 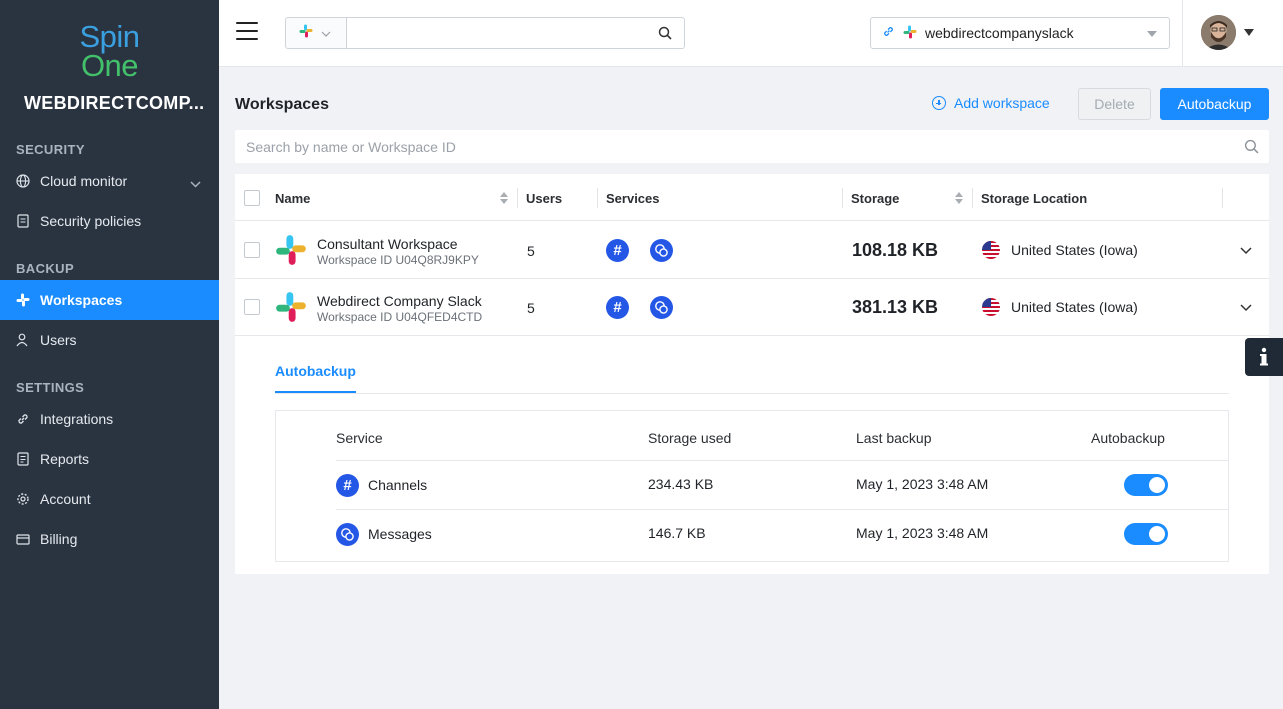 I want to click on topbar: webdirectcompanyslack, so click(x=751, y=33).